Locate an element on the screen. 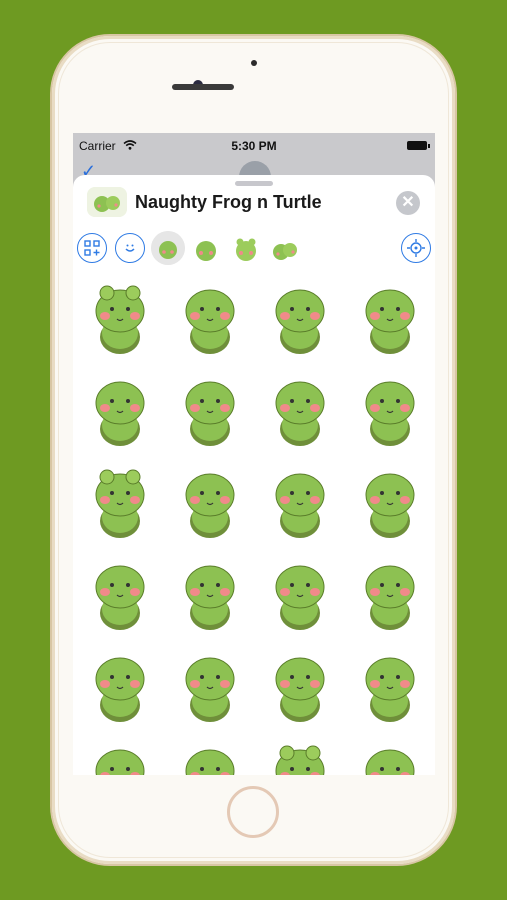 The image size is (507, 900). sticker-turtle-red-paint is located at coordinates (390, 502).